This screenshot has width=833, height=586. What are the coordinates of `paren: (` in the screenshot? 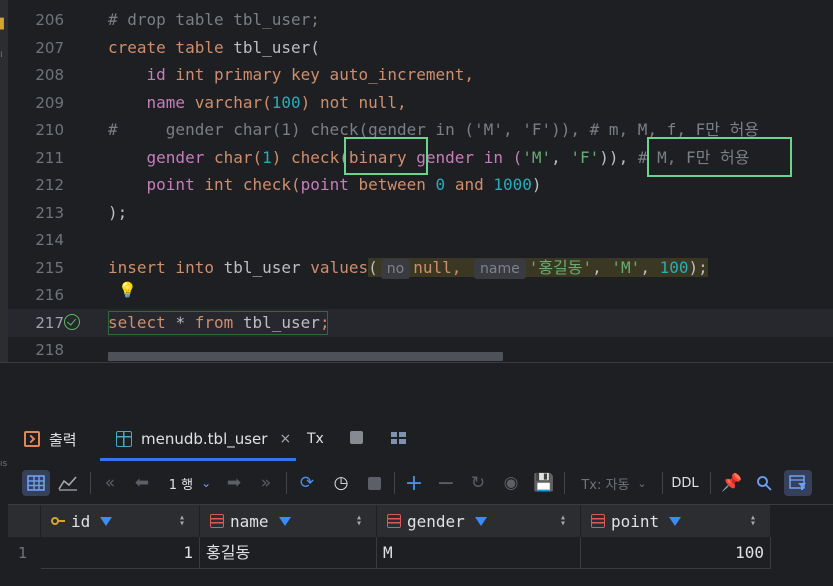 It's located at (373, 267).